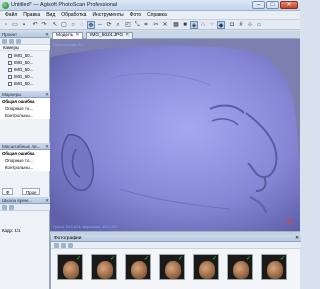  I want to click on new-icon: ▫, so click(6, 25).